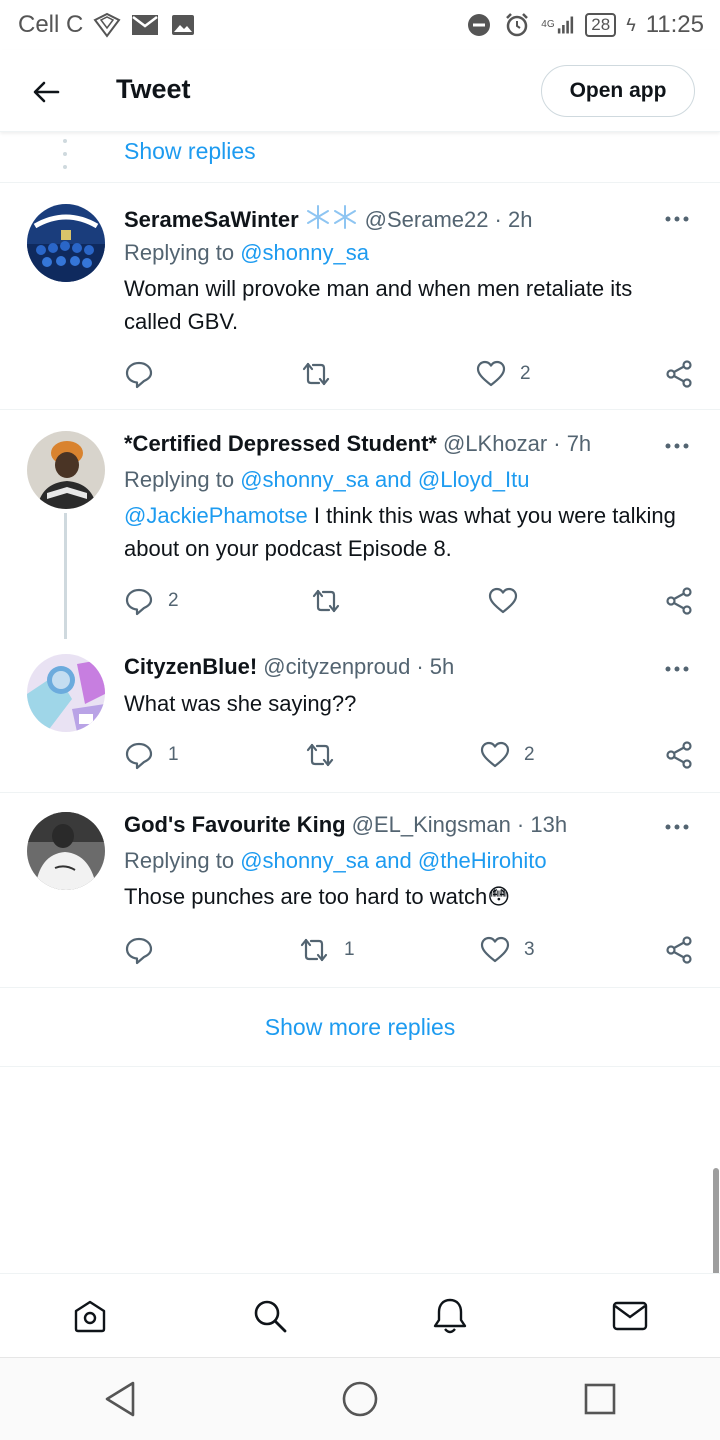 This screenshot has height=1440, width=720. What do you see at coordinates (631, 24) in the screenshot?
I see `charging-icon: ϟ` at bounding box center [631, 24].